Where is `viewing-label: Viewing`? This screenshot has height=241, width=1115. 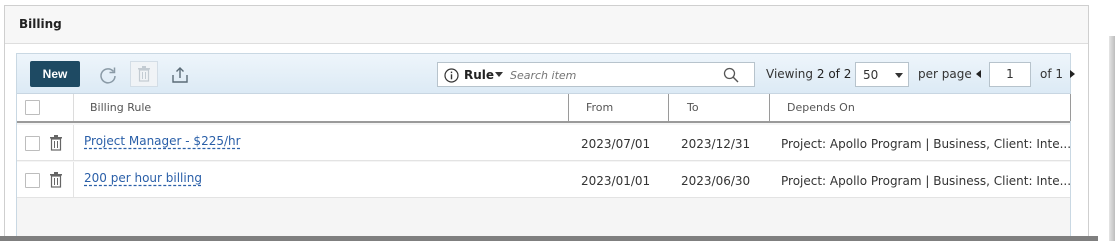
viewing-label: Viewing is located at coordinates (790, 74).